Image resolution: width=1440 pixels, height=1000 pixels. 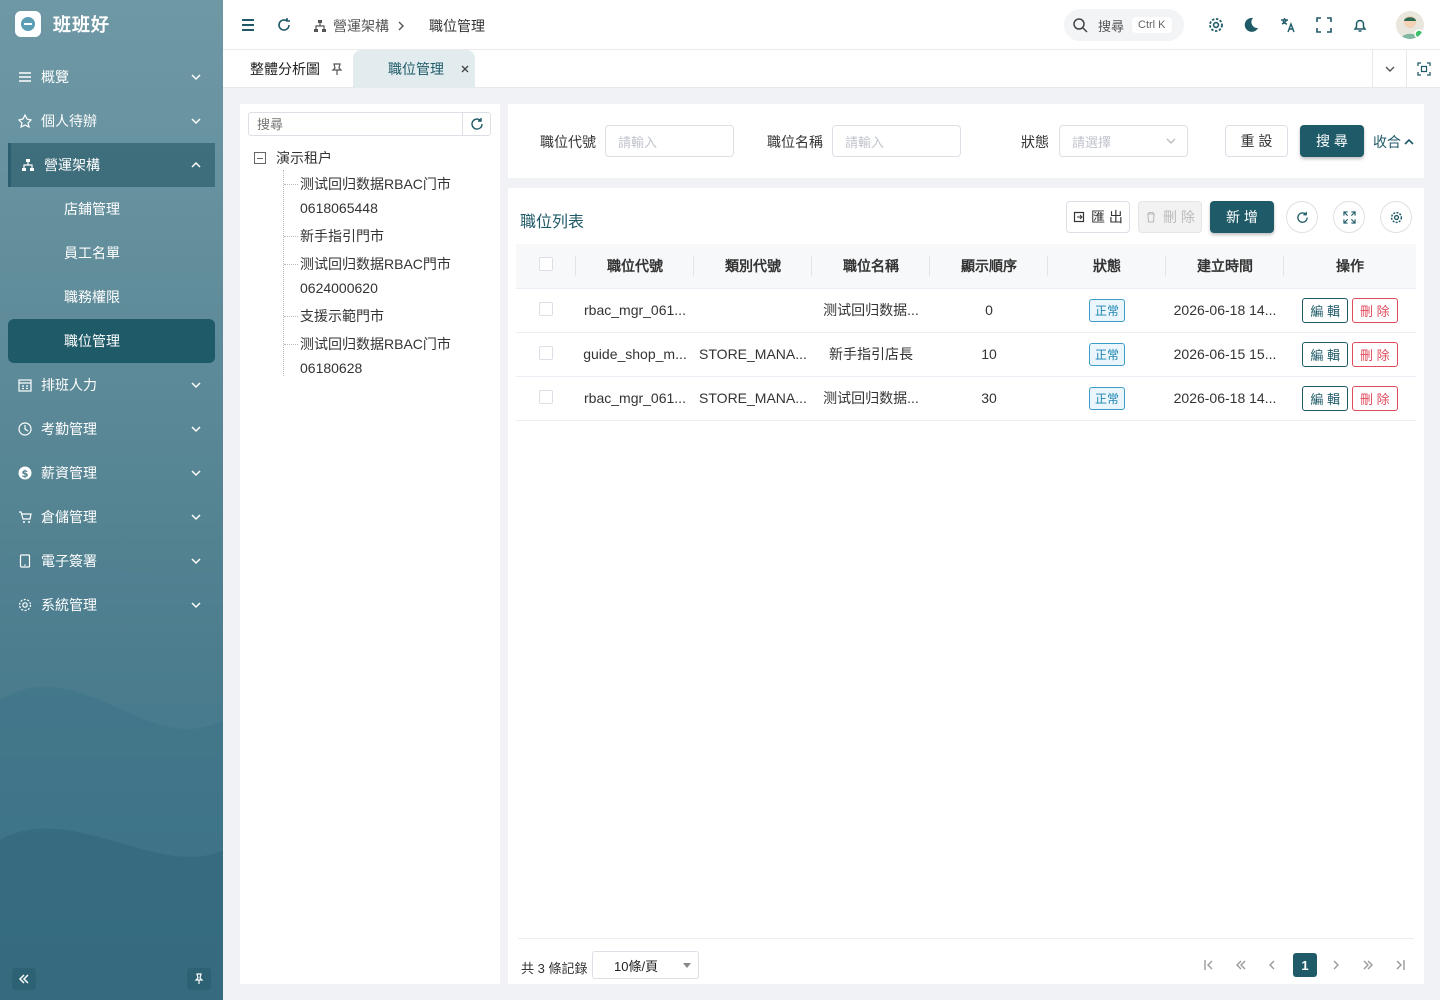 What do you see at coordinates (355, 124) in the screenshot?
I see `tree-search-input` at bounding box center [355, 124].